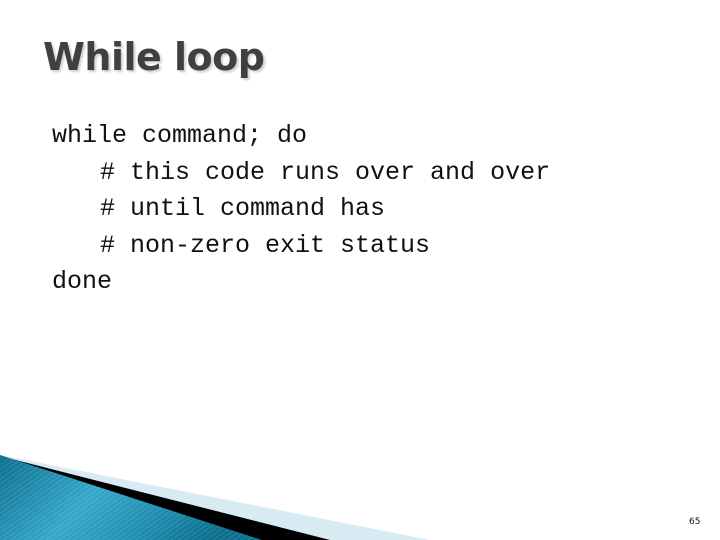  Describe the element at coordinates (154, 57) in the screenshot. I see `slide-title: While loop` at that location.